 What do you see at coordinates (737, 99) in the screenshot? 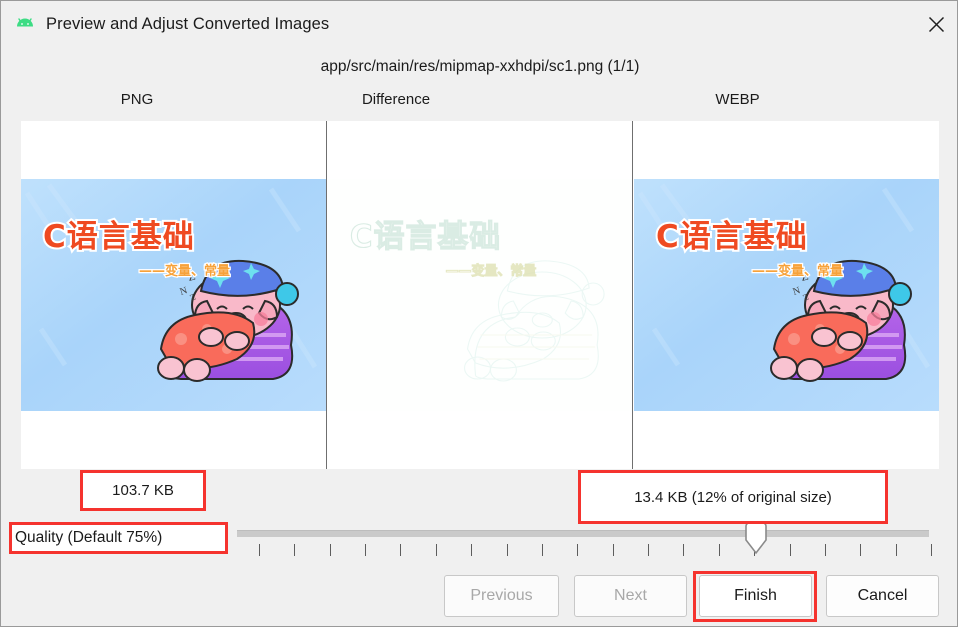
I see `column-header-webp: WEBP` at bounding box center [737, 99].